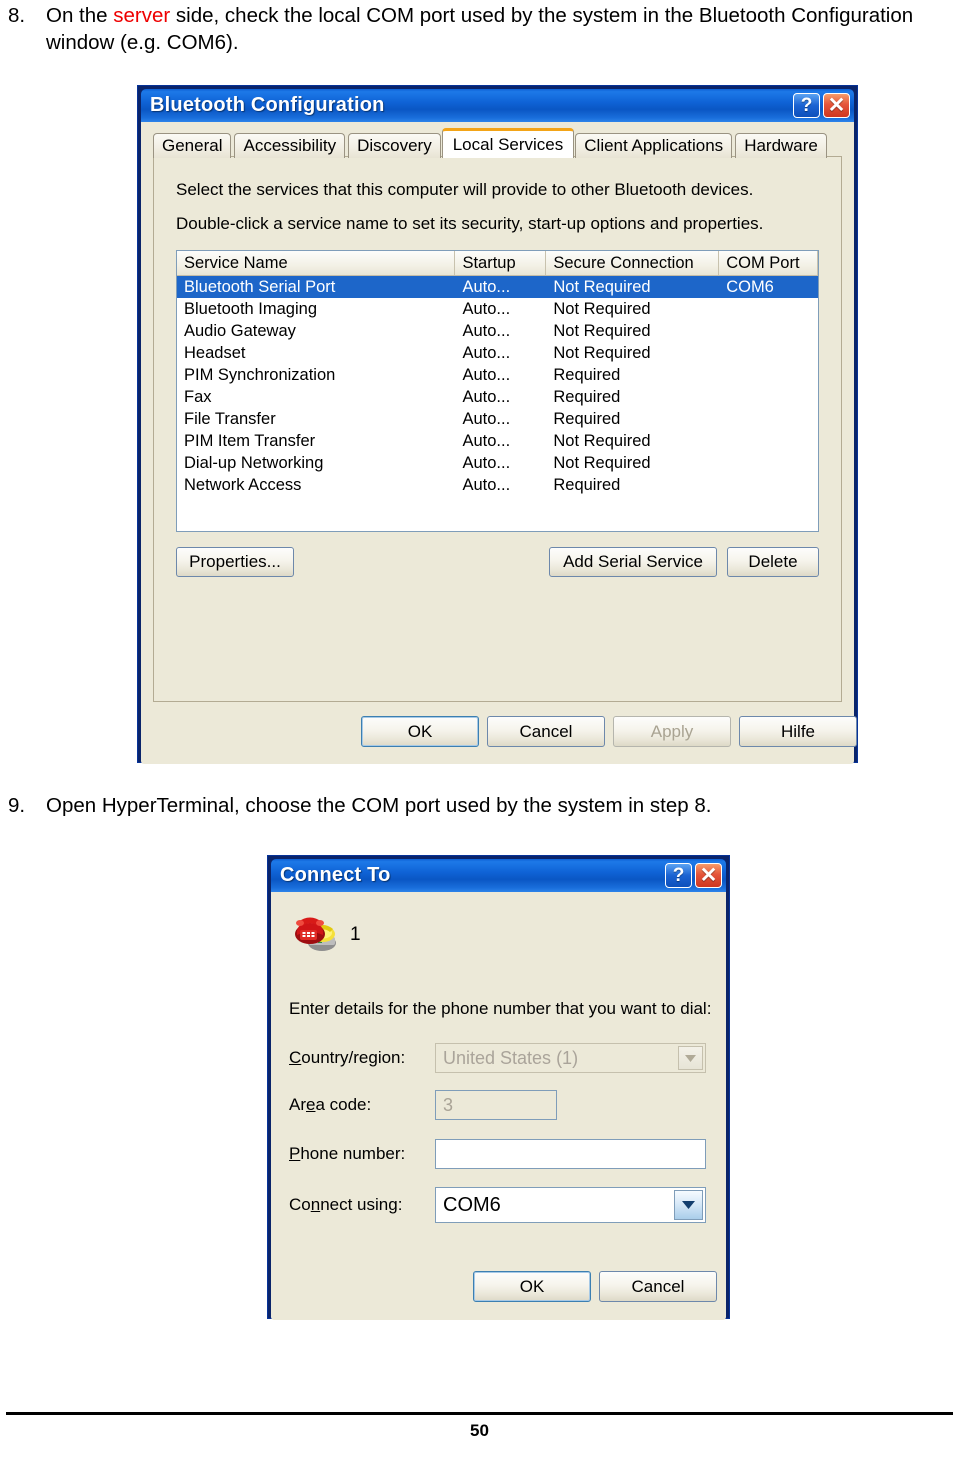 This screenshot has height=1457, width=959. I want to click on delete-button: Delete, so click(773, 562).